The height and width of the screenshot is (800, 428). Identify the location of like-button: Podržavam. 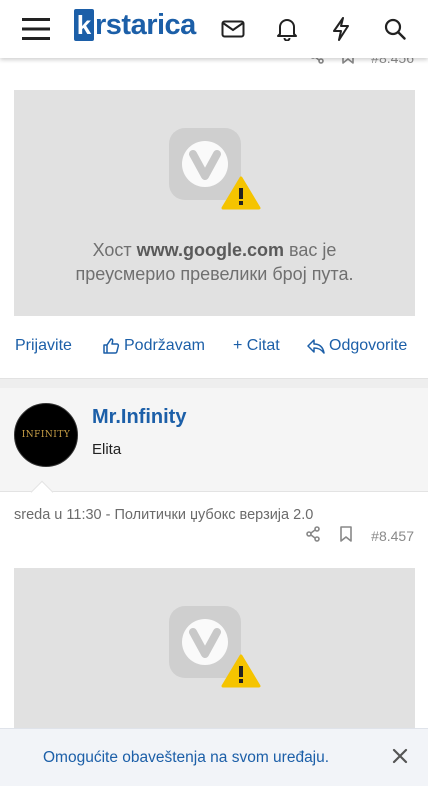
(153, 346).